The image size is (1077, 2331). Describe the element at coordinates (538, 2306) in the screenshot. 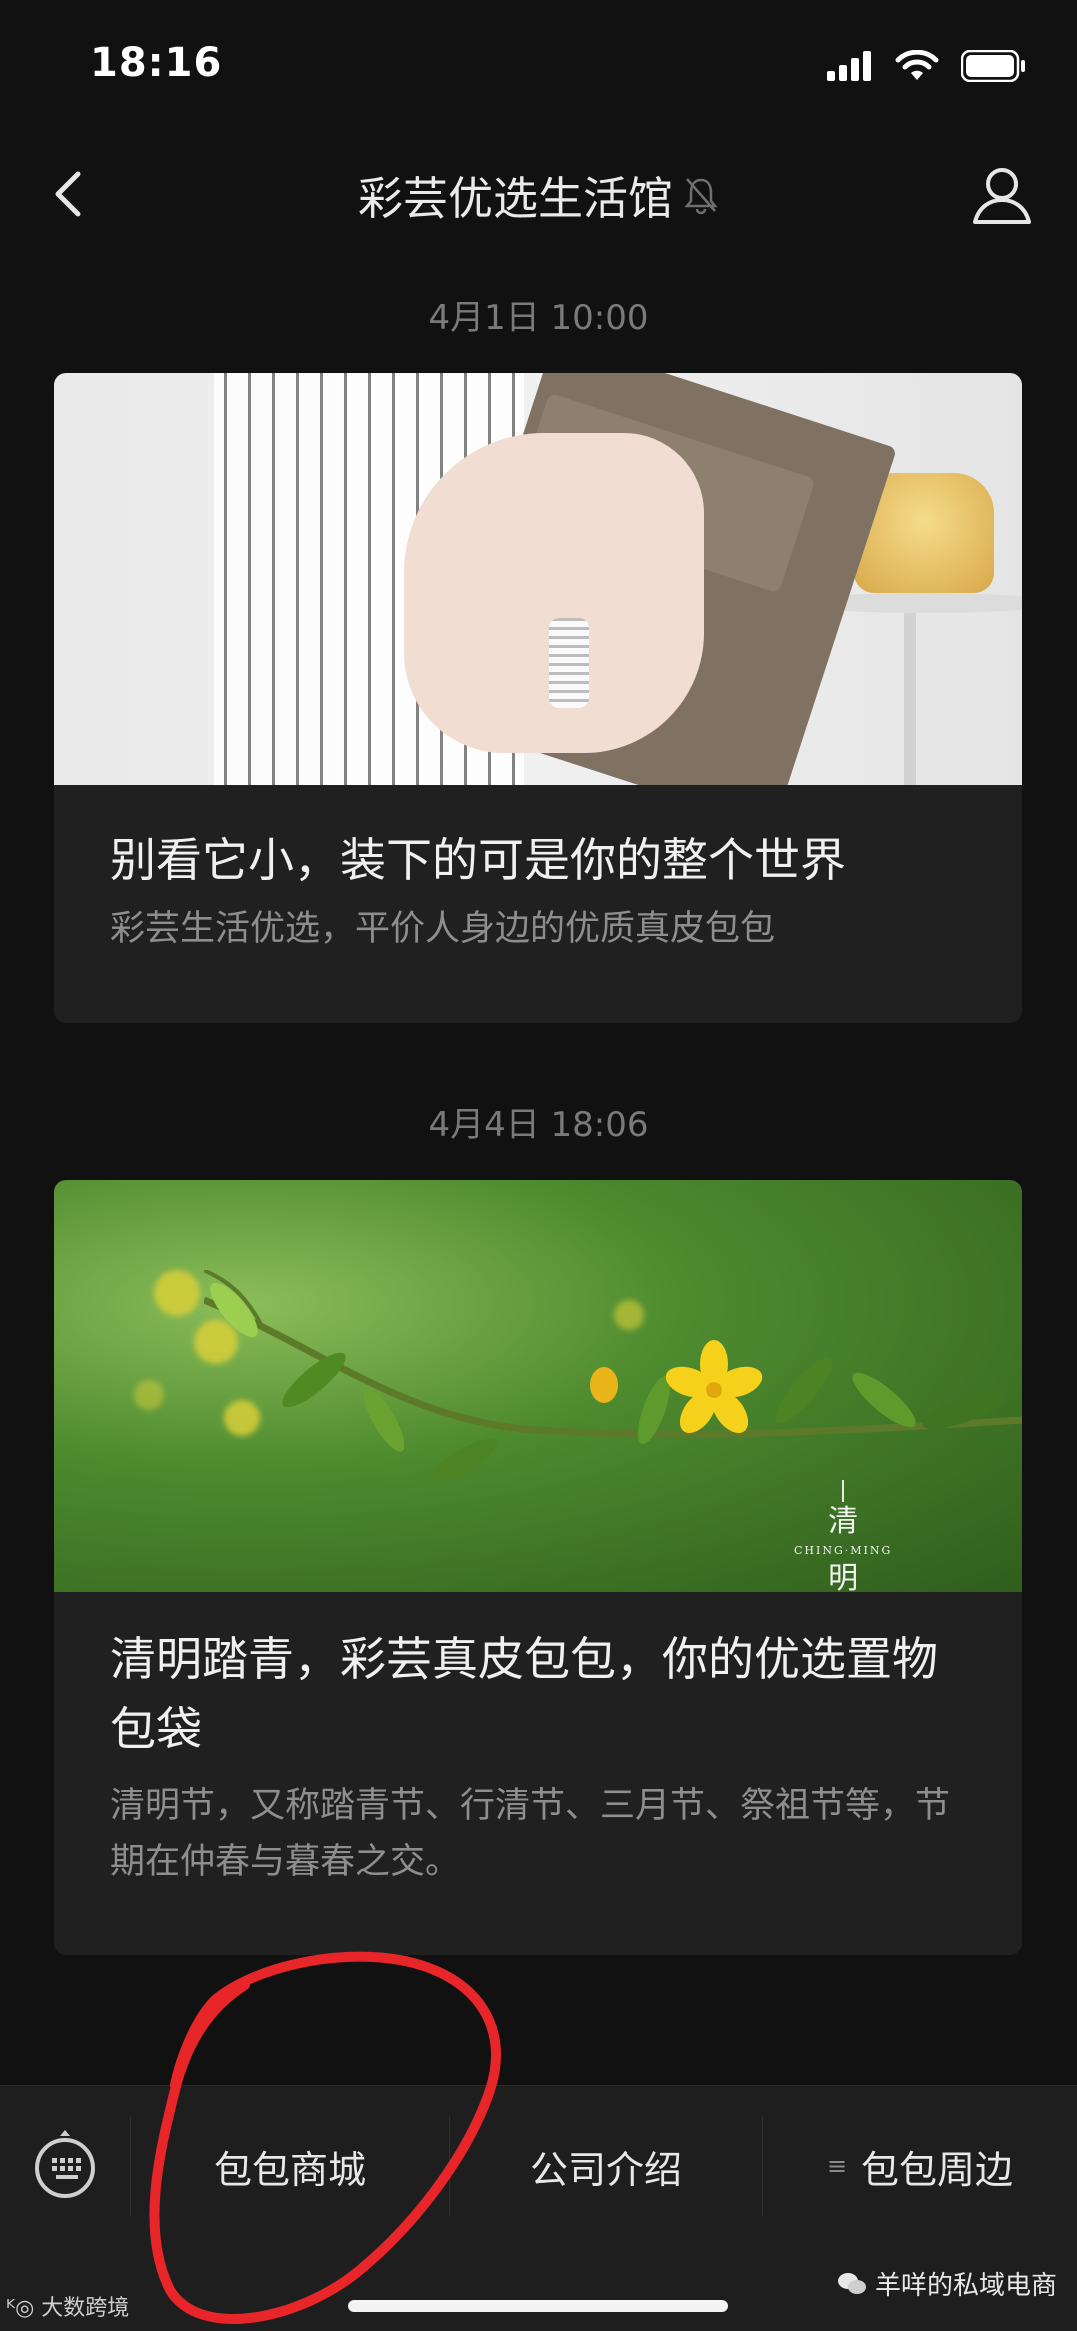

I see `home-indicator` at that location.